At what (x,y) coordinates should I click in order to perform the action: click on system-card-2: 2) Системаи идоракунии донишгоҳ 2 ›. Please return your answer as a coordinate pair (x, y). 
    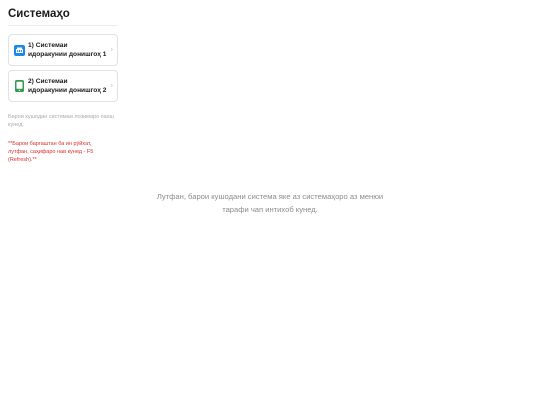
    Looking at the image, I should click on (63, 86).